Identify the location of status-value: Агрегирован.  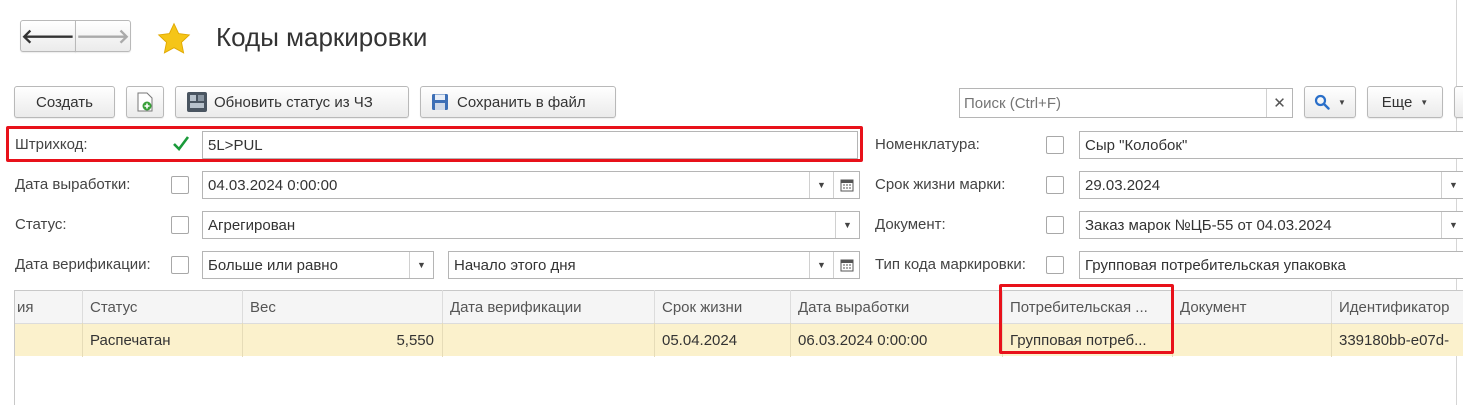
(252, 225).